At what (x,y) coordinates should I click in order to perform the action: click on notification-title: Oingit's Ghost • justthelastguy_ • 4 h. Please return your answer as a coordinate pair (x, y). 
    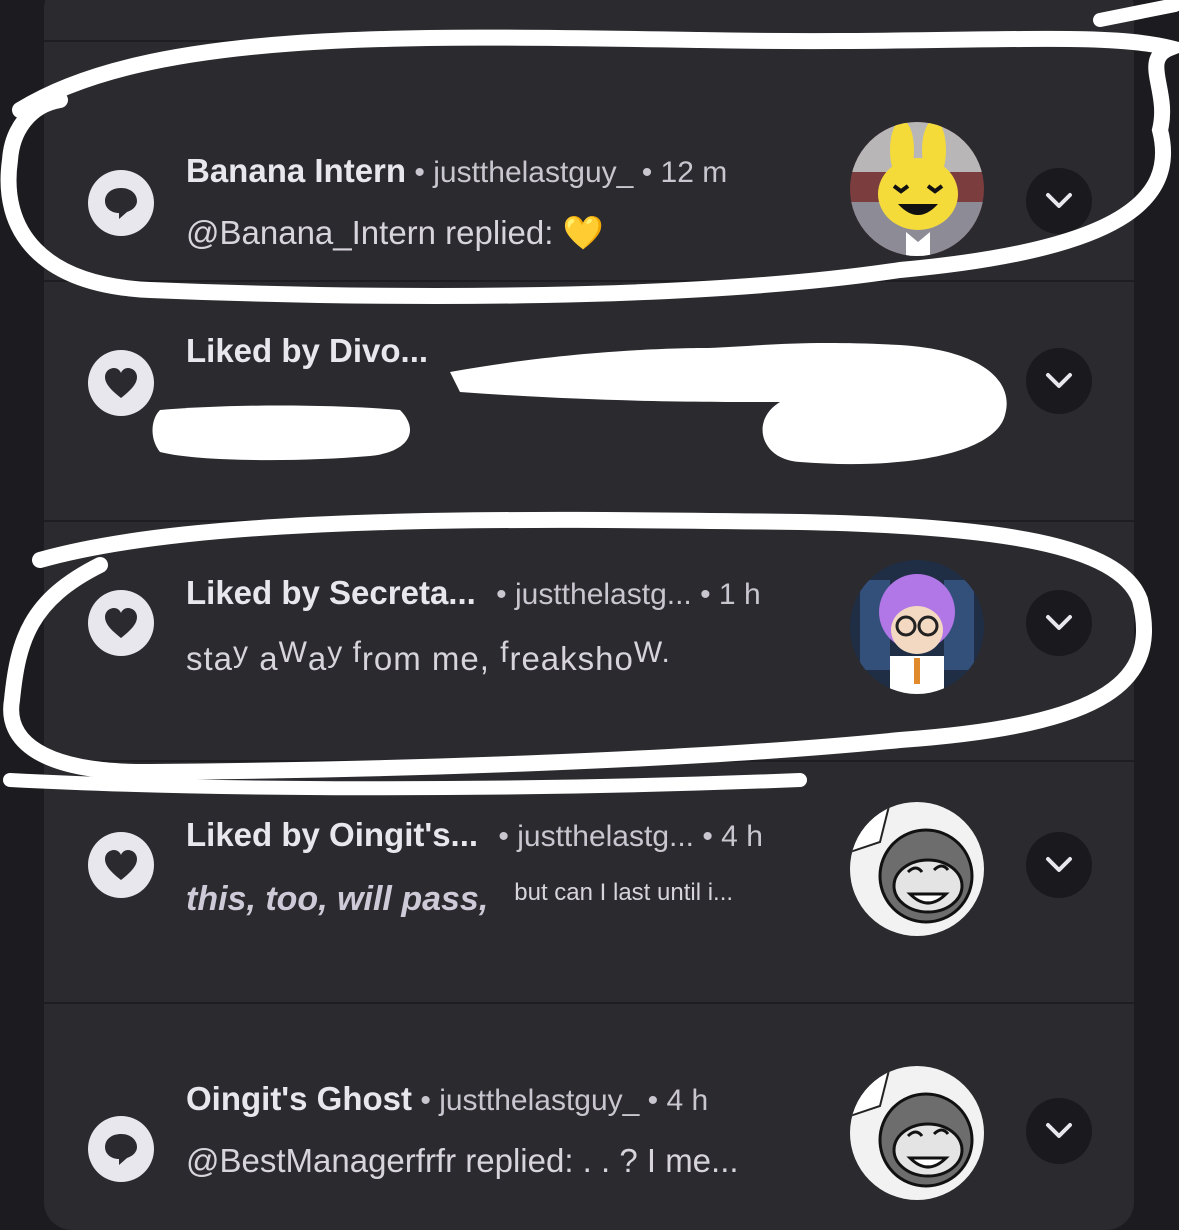
    Looking at the image, I should click on (447, 1098).